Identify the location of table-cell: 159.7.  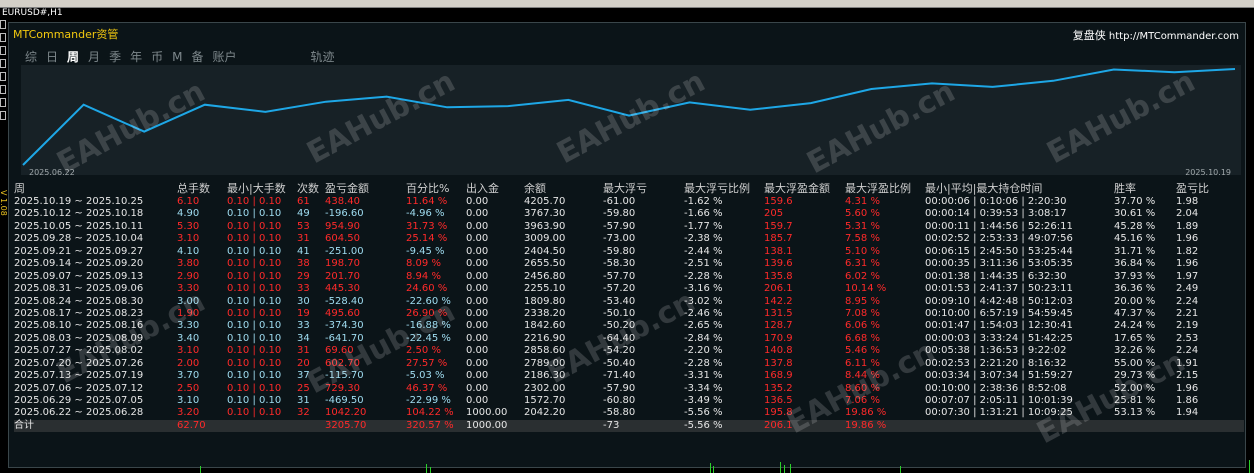
(778, 226).